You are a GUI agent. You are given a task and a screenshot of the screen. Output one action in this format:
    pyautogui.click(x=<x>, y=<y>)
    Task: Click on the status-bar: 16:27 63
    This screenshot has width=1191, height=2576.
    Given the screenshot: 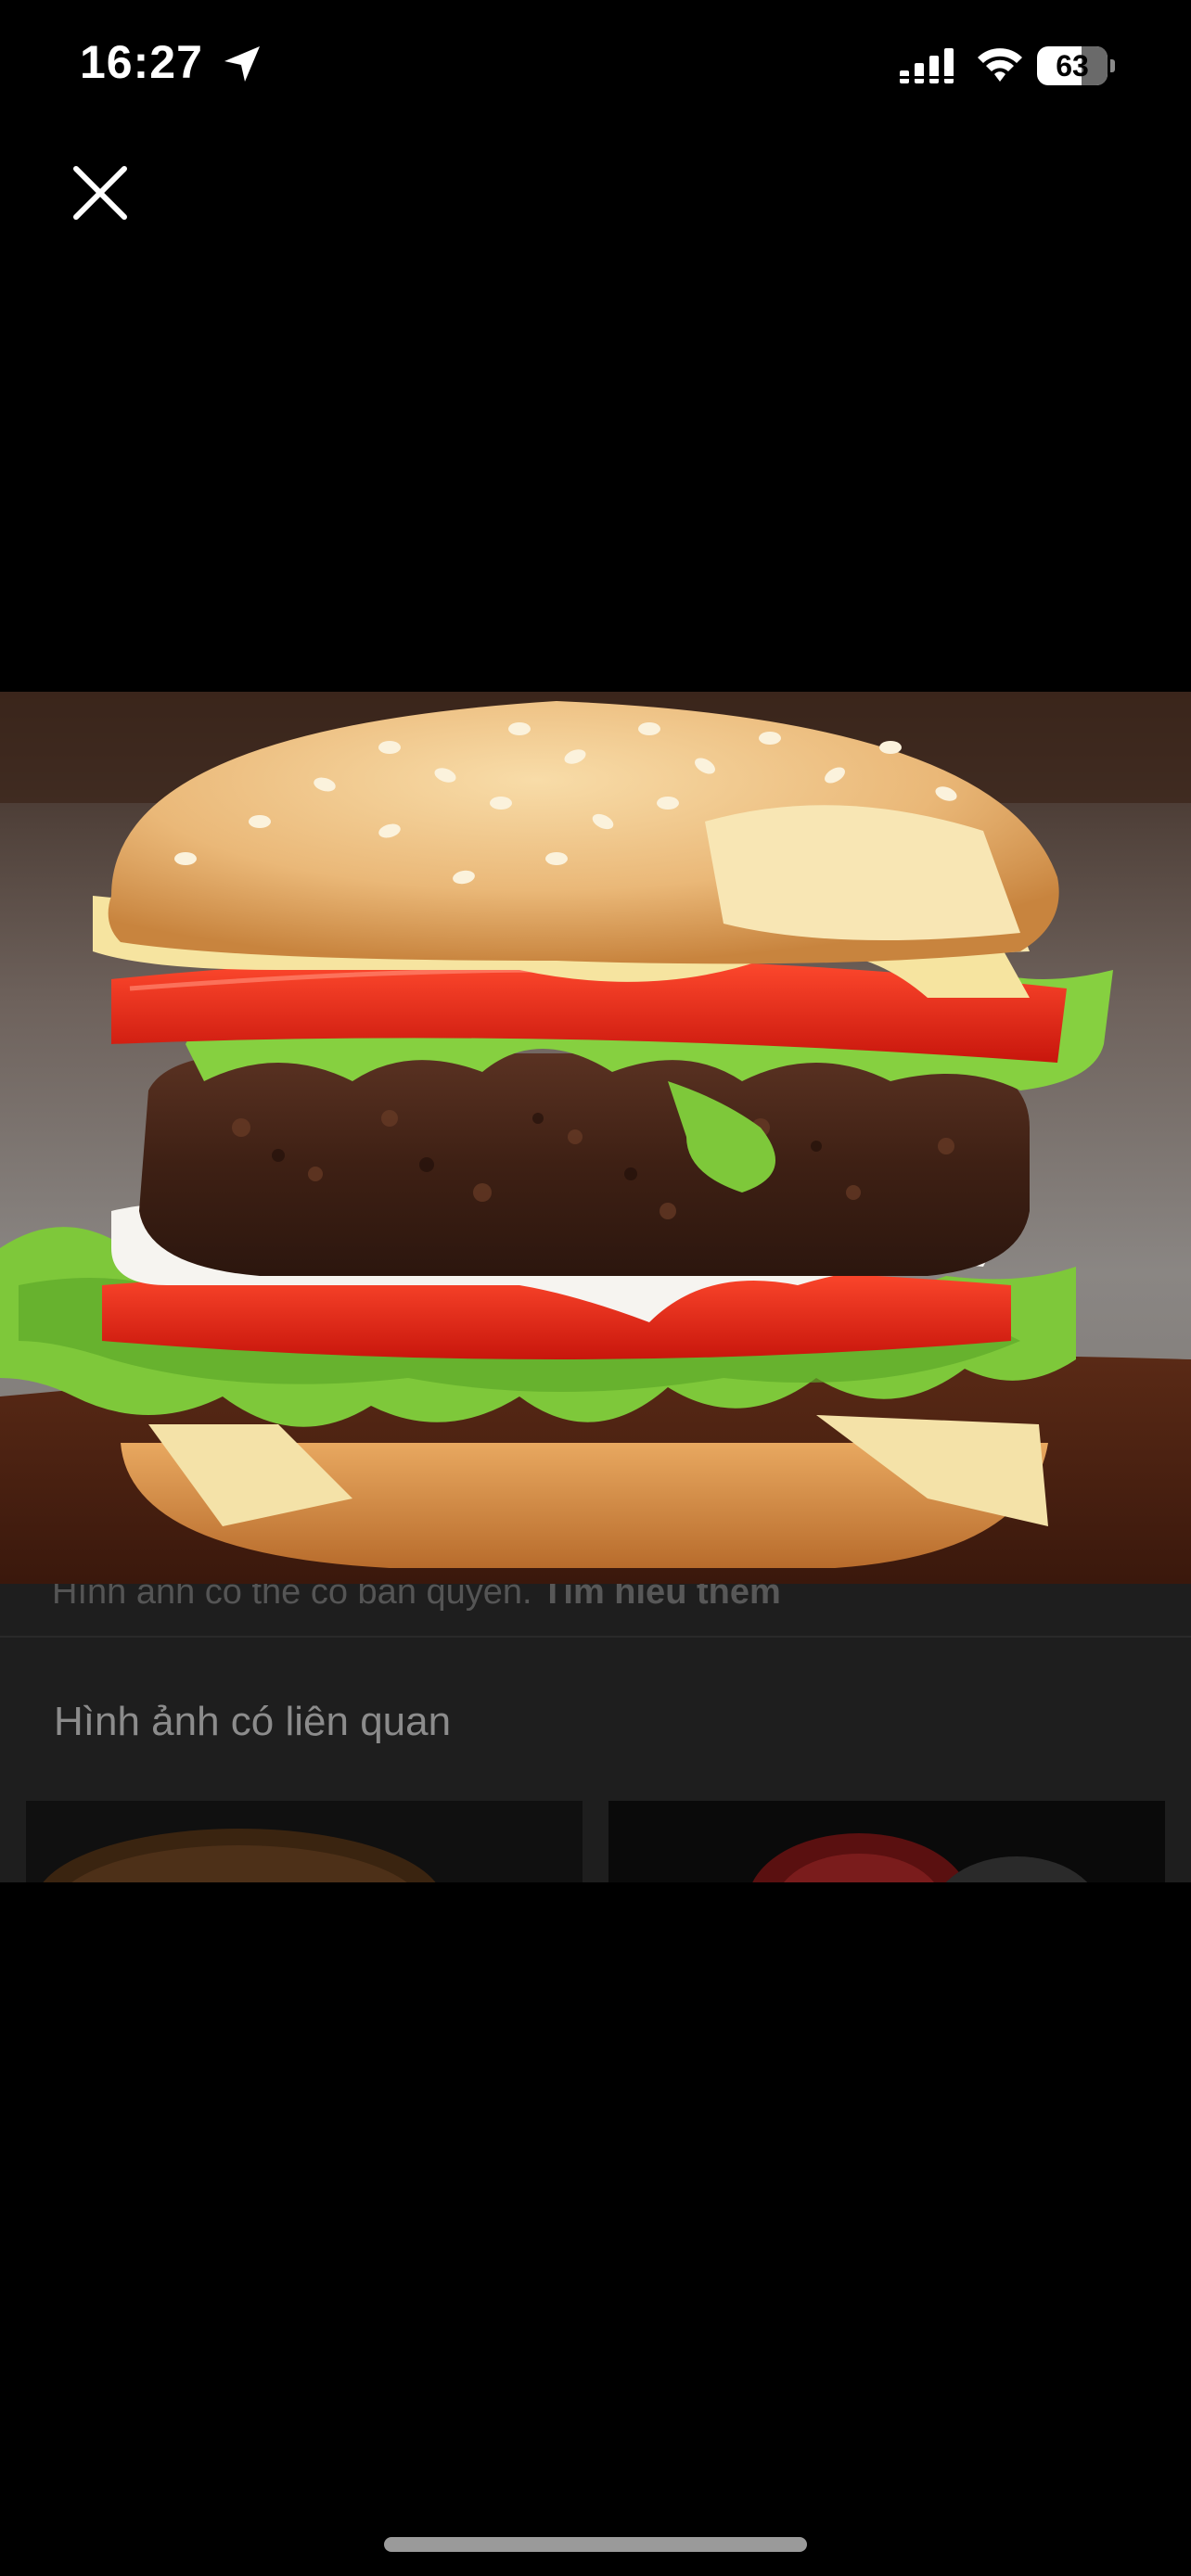 What is the action you would take?
    pyautogui.click(x=595, y=65)
    